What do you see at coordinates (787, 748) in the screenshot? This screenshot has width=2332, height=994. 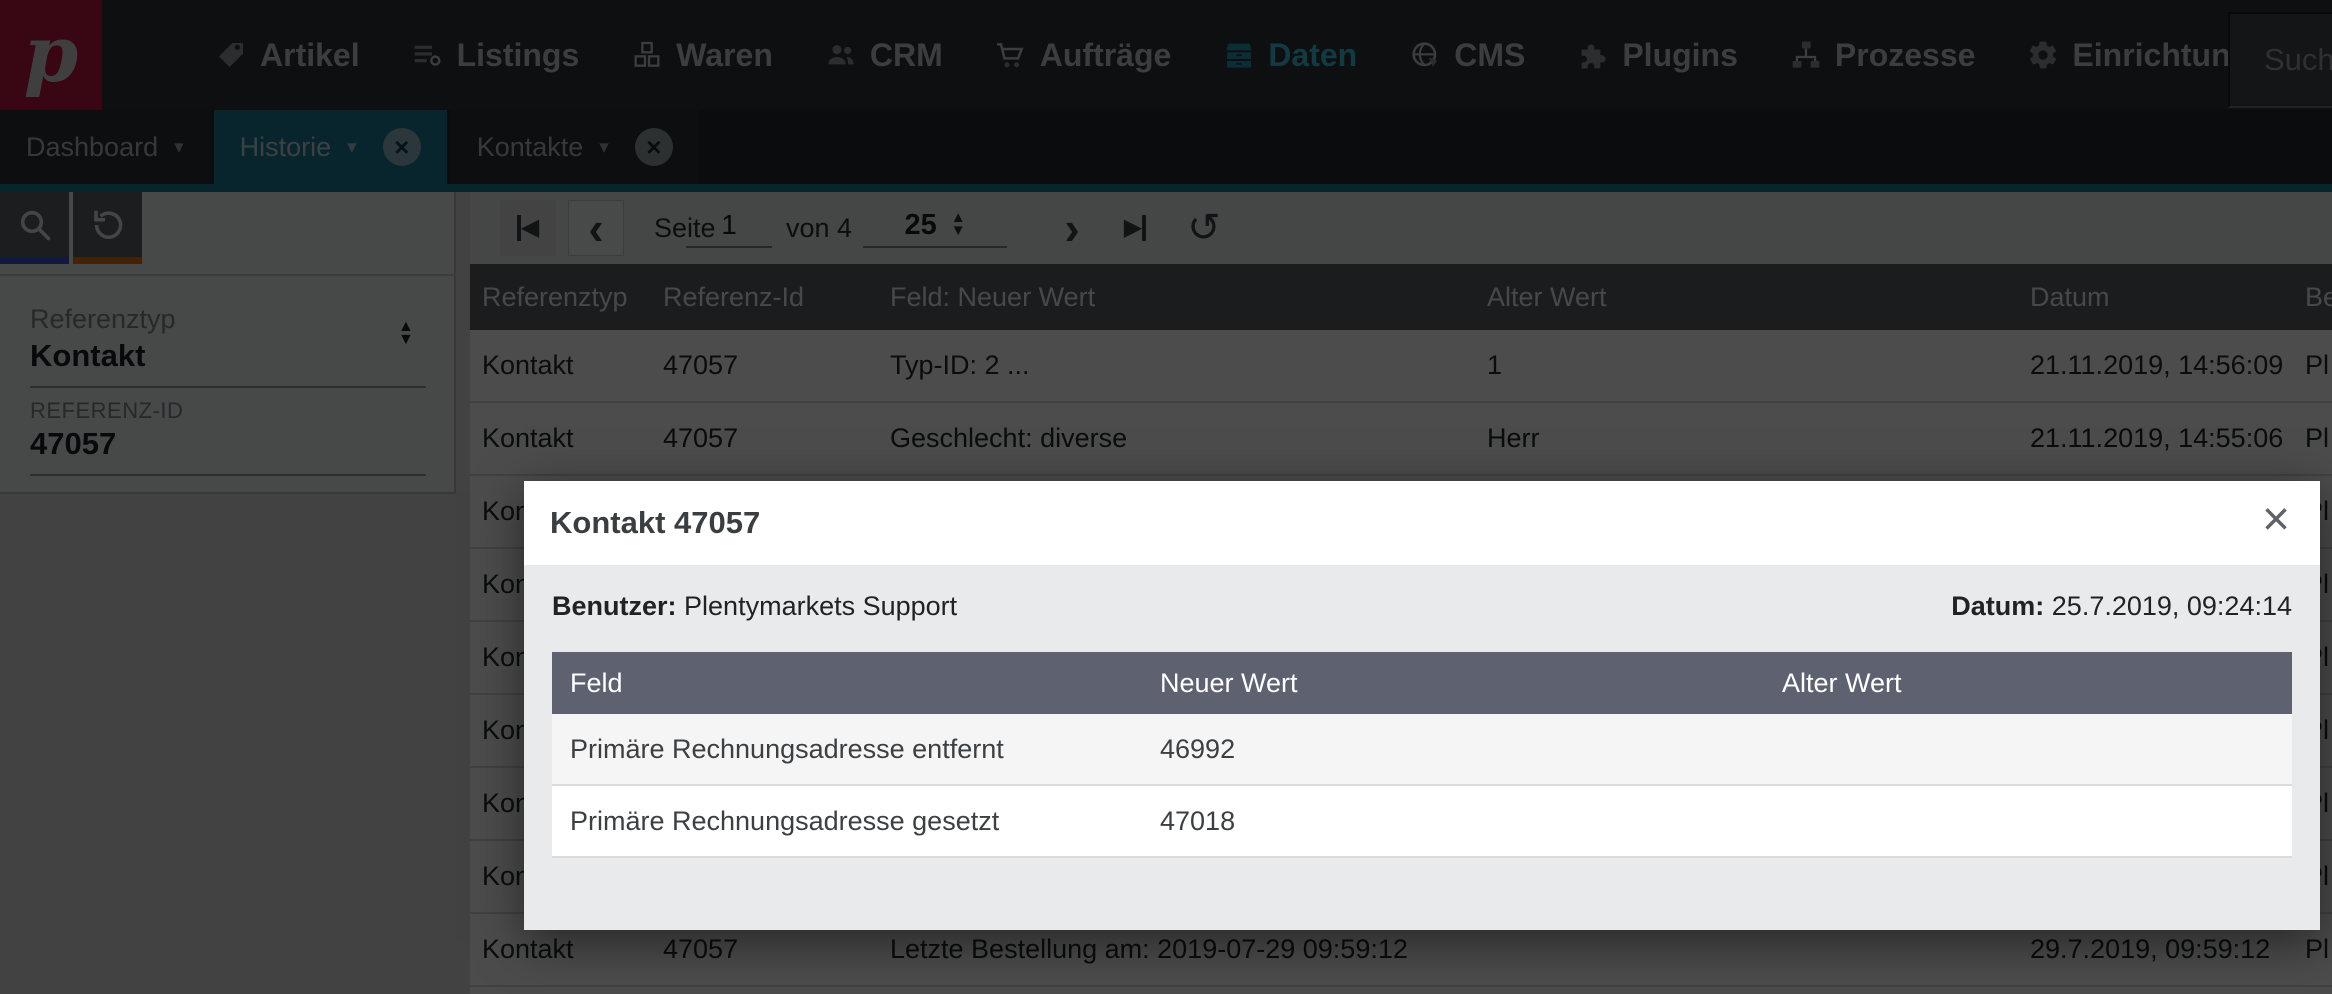 I see `cell-feld: Primäre Rechnungsadresse entfernt` at bounding box center [787, 748].